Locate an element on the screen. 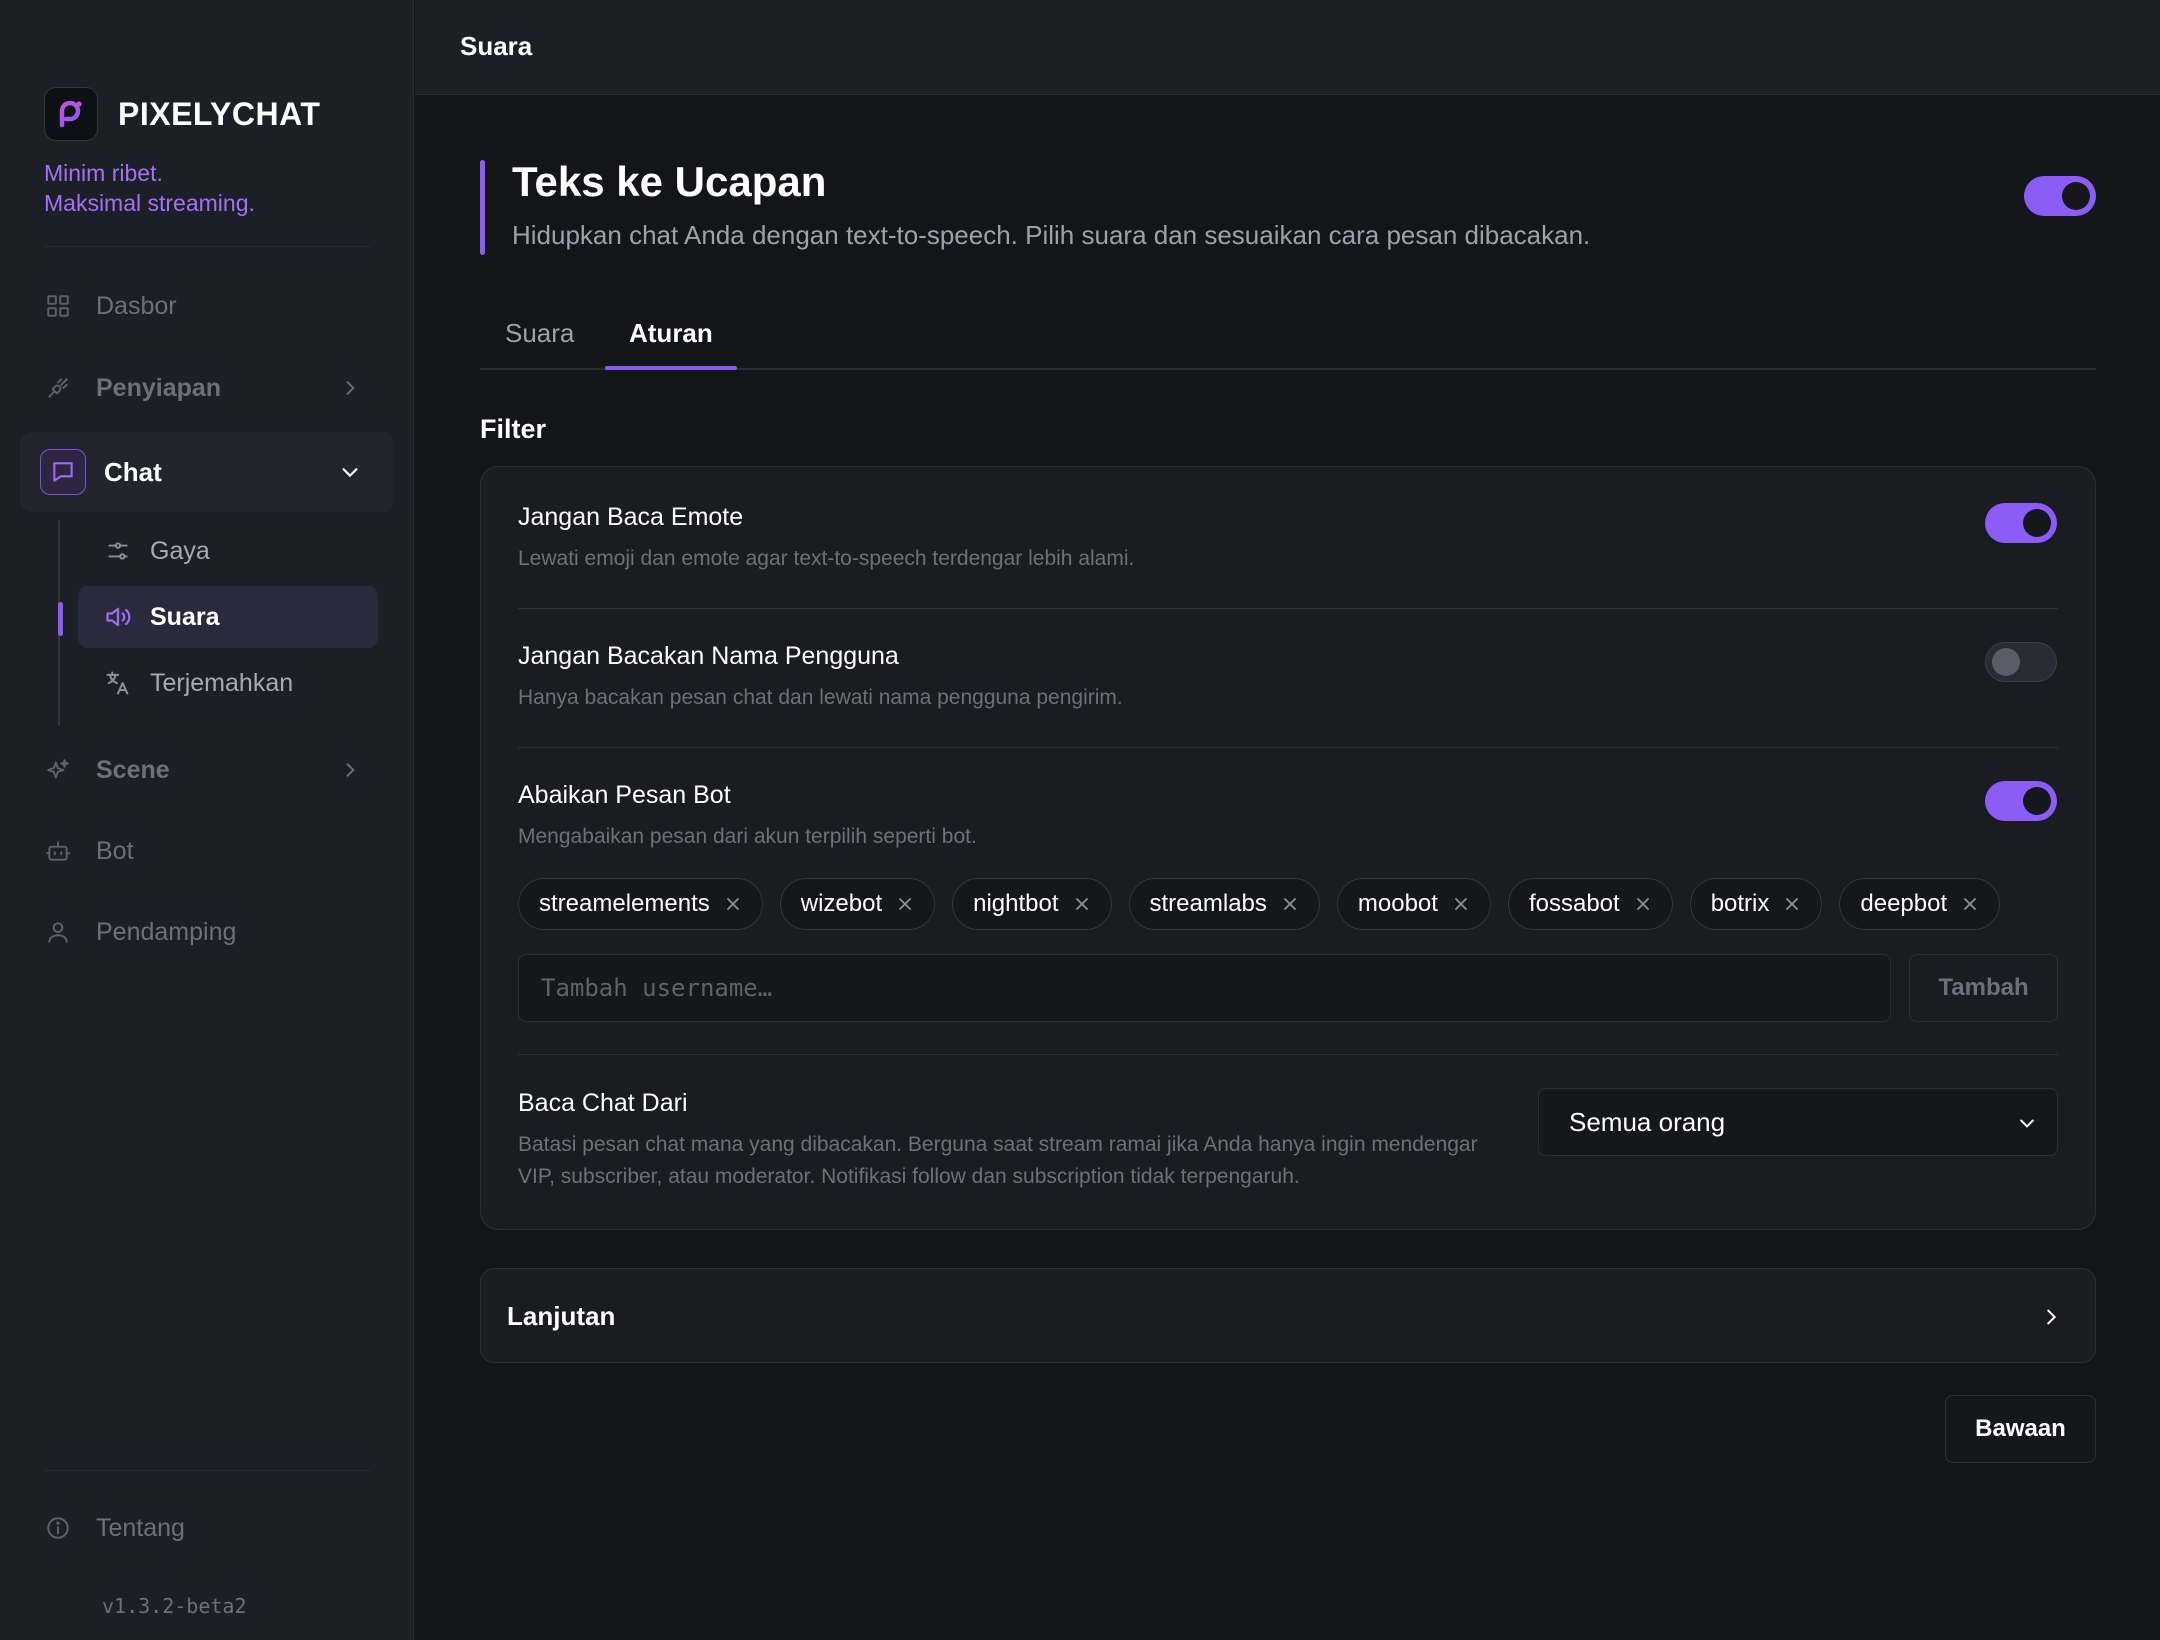 The image size is (2160, 1640). bot-chip: streamlabs is located at coordinates (1224, 904).